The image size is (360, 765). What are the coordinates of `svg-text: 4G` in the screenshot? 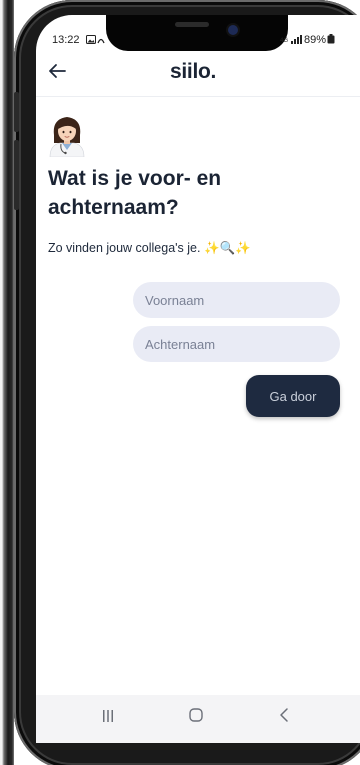 It's located at (284, 41).